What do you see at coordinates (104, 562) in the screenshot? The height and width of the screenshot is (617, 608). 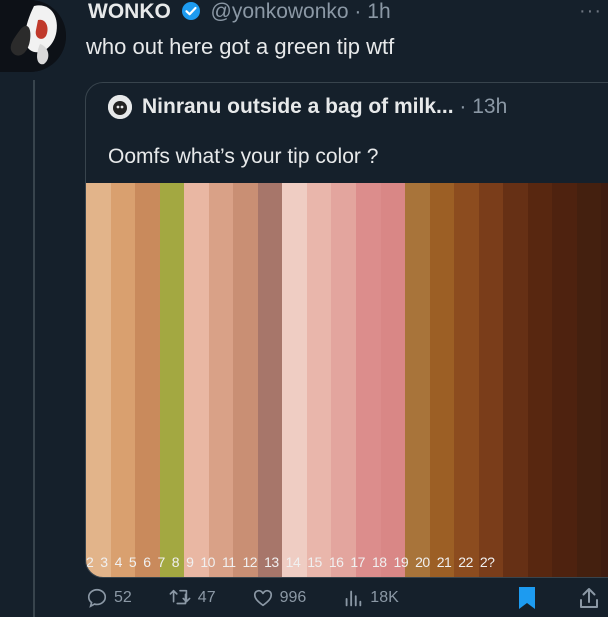 I see `swatch-number: 3` at bounding box center [104, 562].